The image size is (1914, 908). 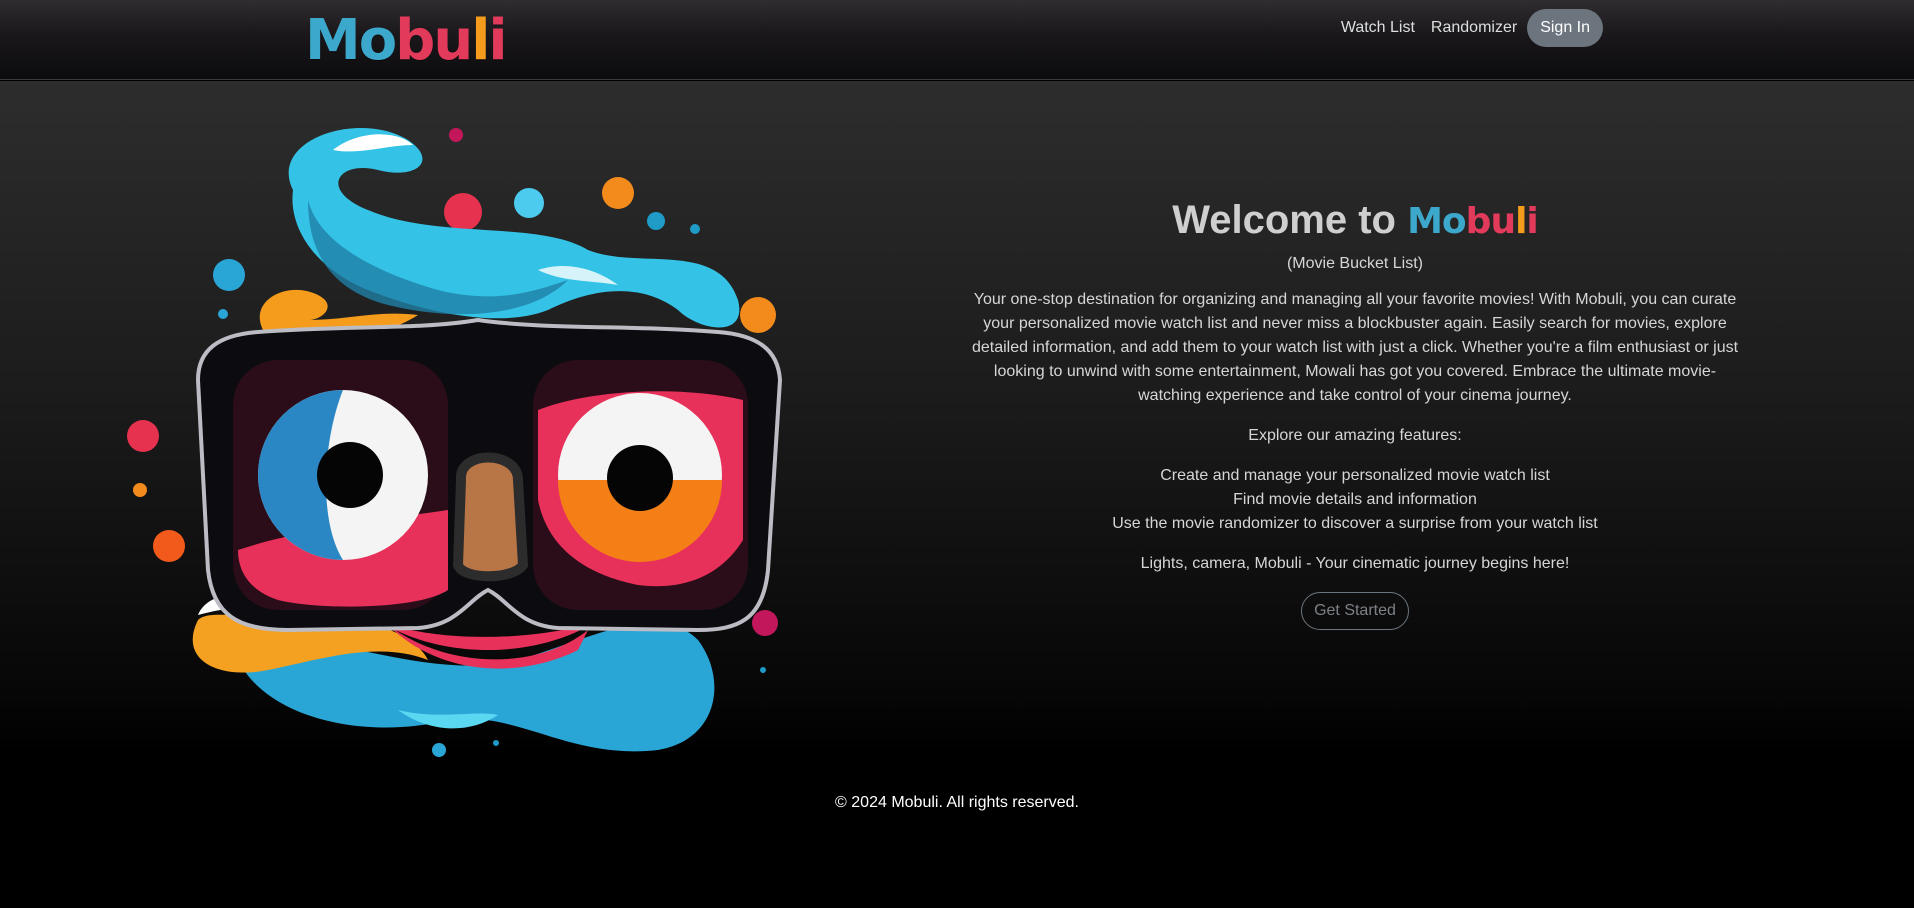 What do you see at coordinates (378, 40) in the screenshot?
I see `logo-letter: o` at bounding box center [378, 40].